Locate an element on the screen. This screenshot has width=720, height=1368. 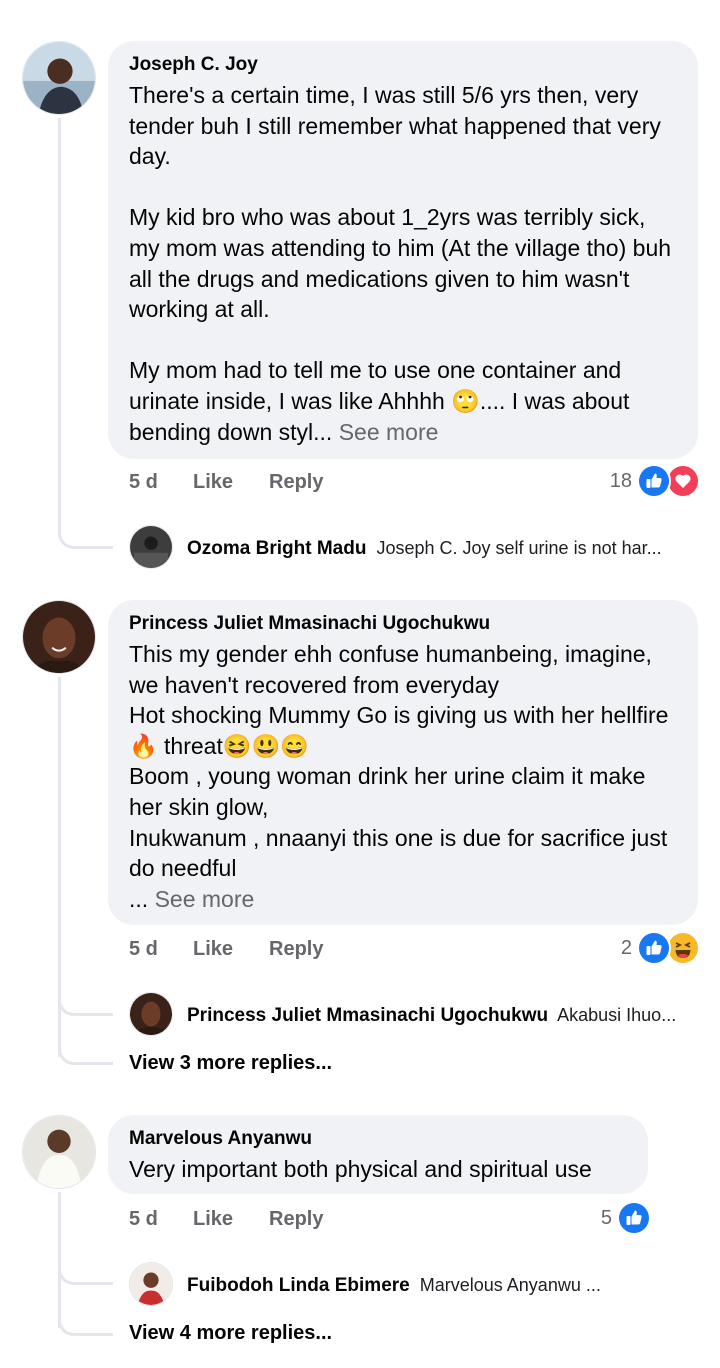
avatar-princess is located at coordinates (59, 637).